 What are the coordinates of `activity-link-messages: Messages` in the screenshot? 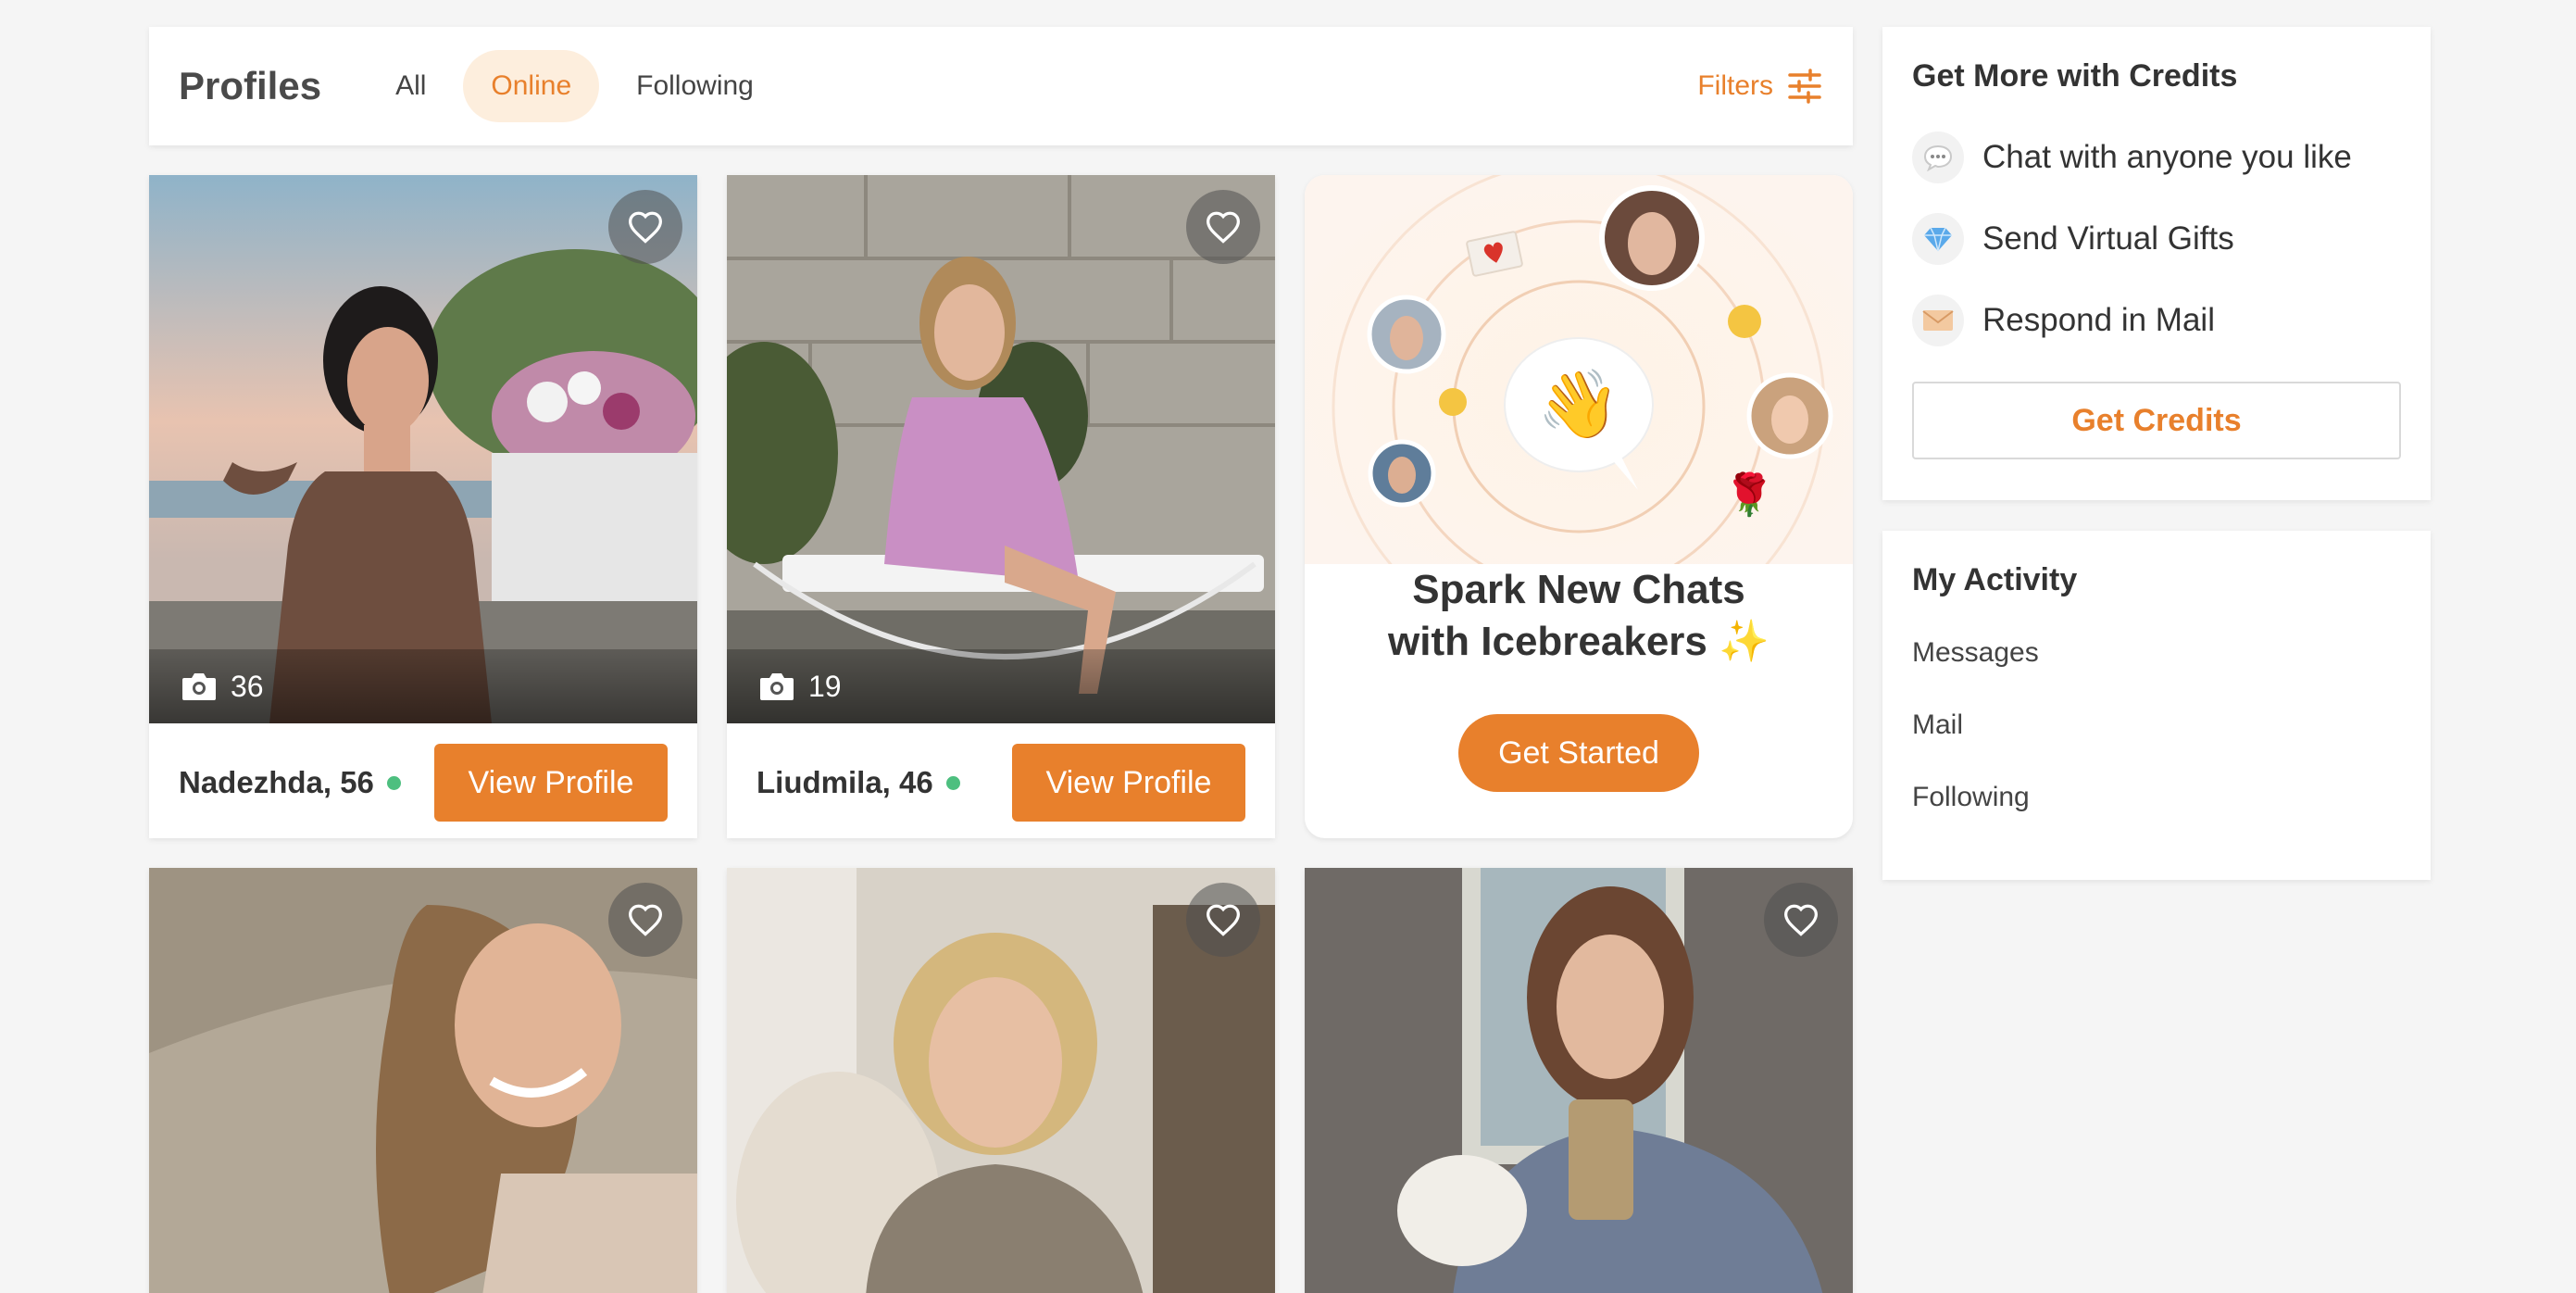 It's located at (2156, 653).